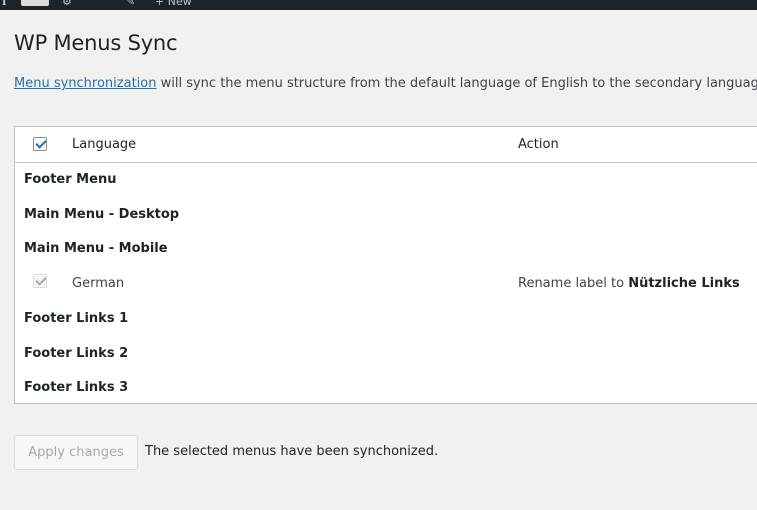 This screenshot has width=757, height=510. What do you see at coordinates (573, 283) in the screenshot?
I see `action-prefix: Rename label to` at bounding box center [573, 283].